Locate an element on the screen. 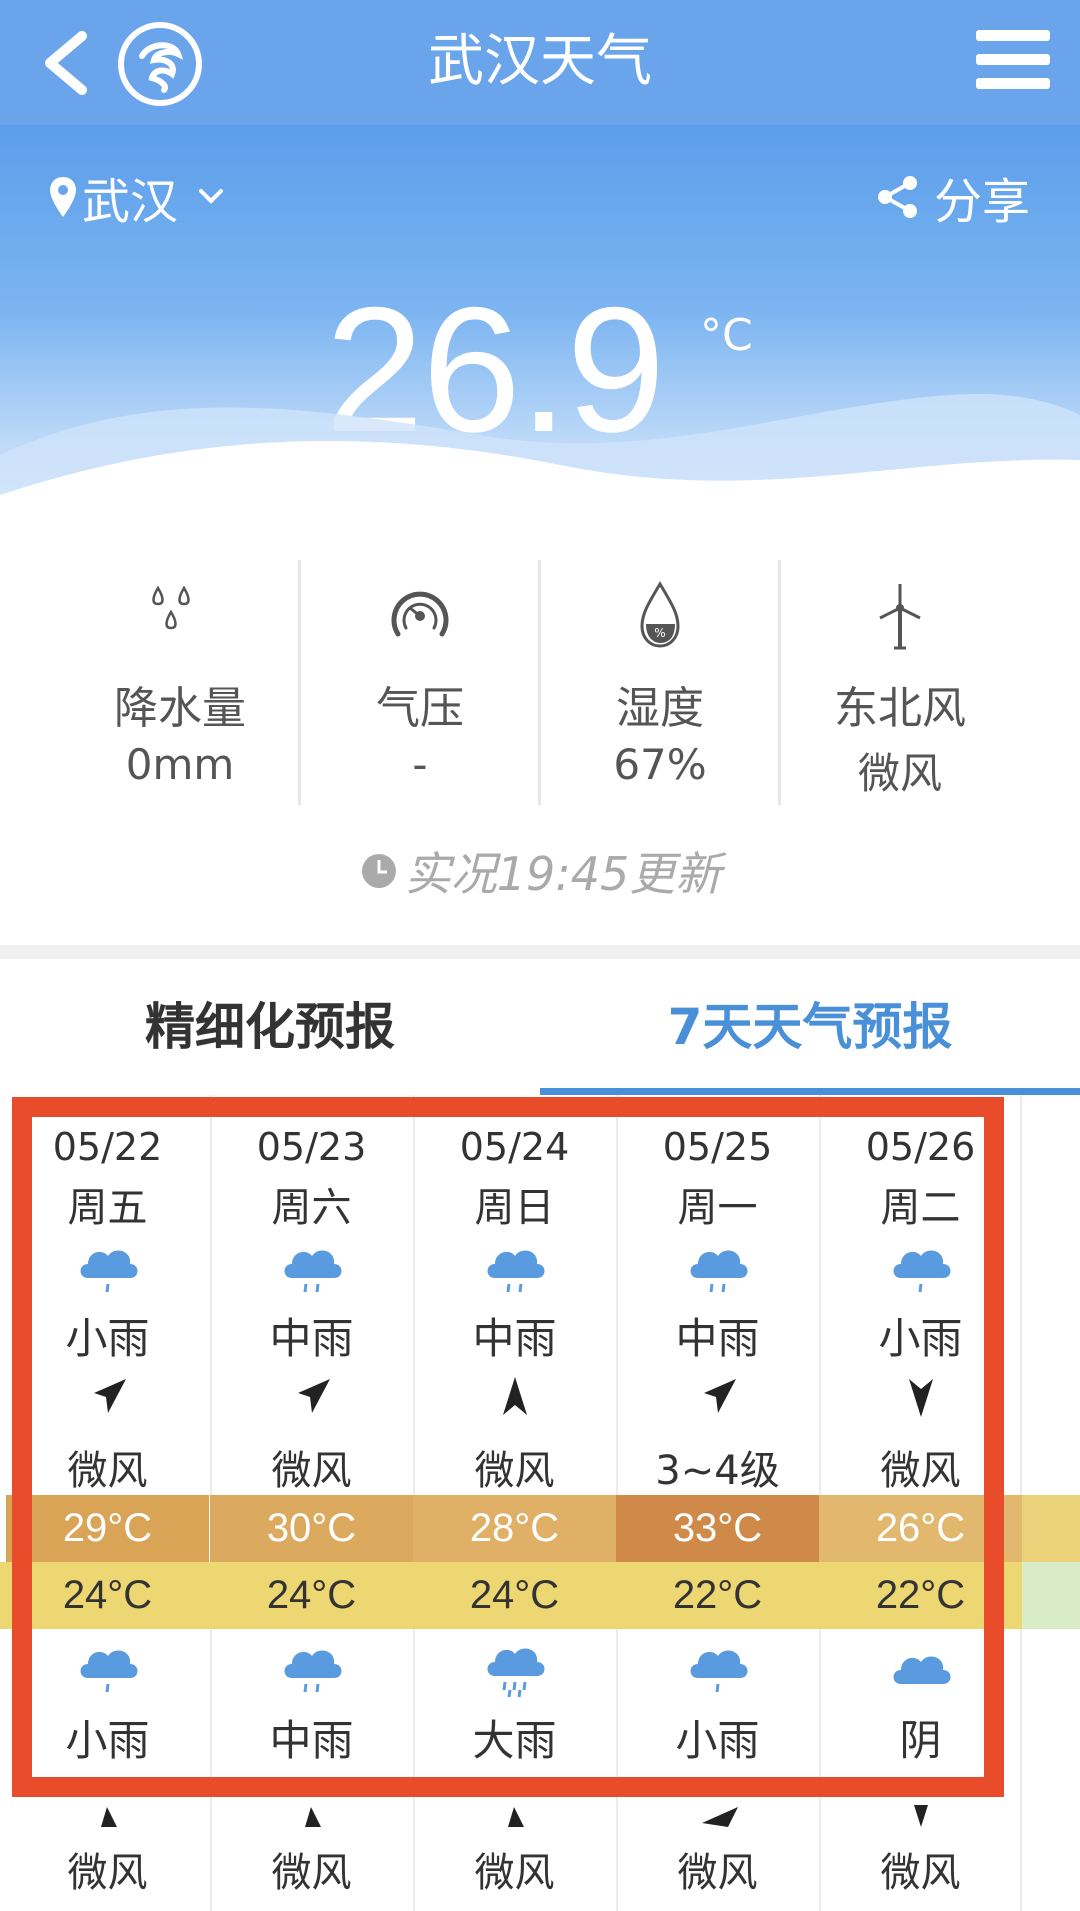 The height and width of the screenshot is (1911, 1080). forecast-day: 05/26 周二 小雨 微风 26°C 22°C 阴 微风 is located at coordinates (920, 1503).